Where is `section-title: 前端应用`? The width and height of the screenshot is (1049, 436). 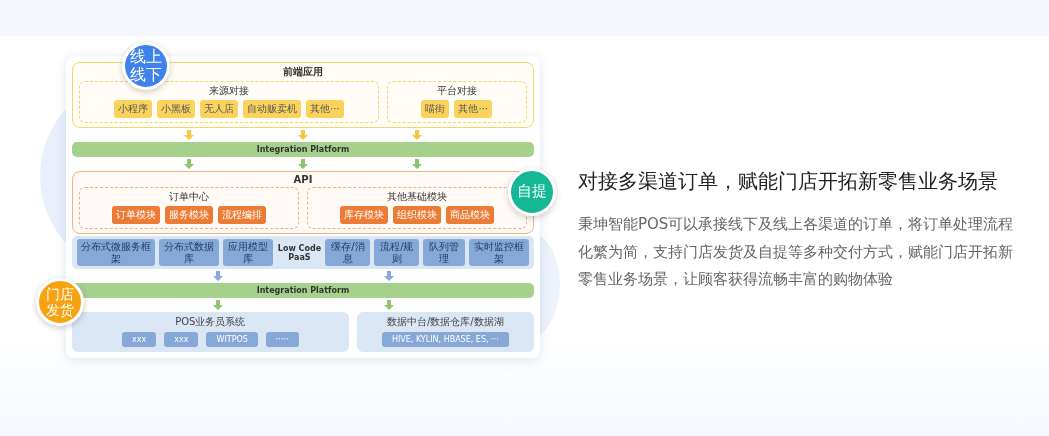 section-title: 前端应用 is located at coordinates (303, 72).